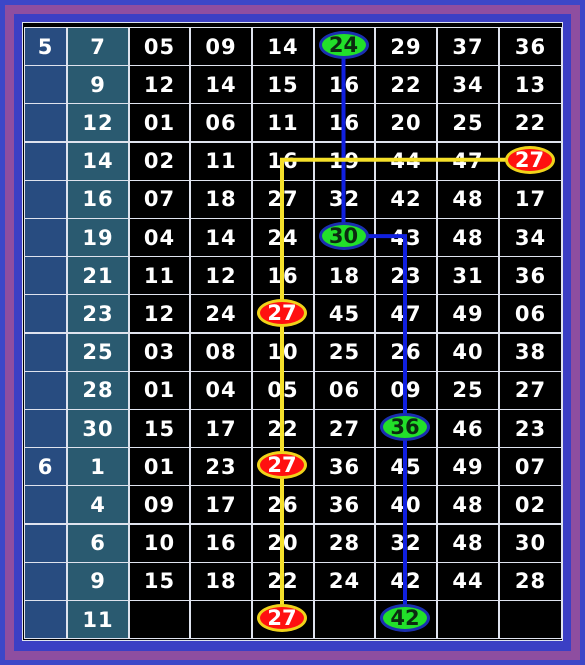  Describe the element at coordinates (98, 352) in the screenshot. I see `day-cell: 25` at that location.